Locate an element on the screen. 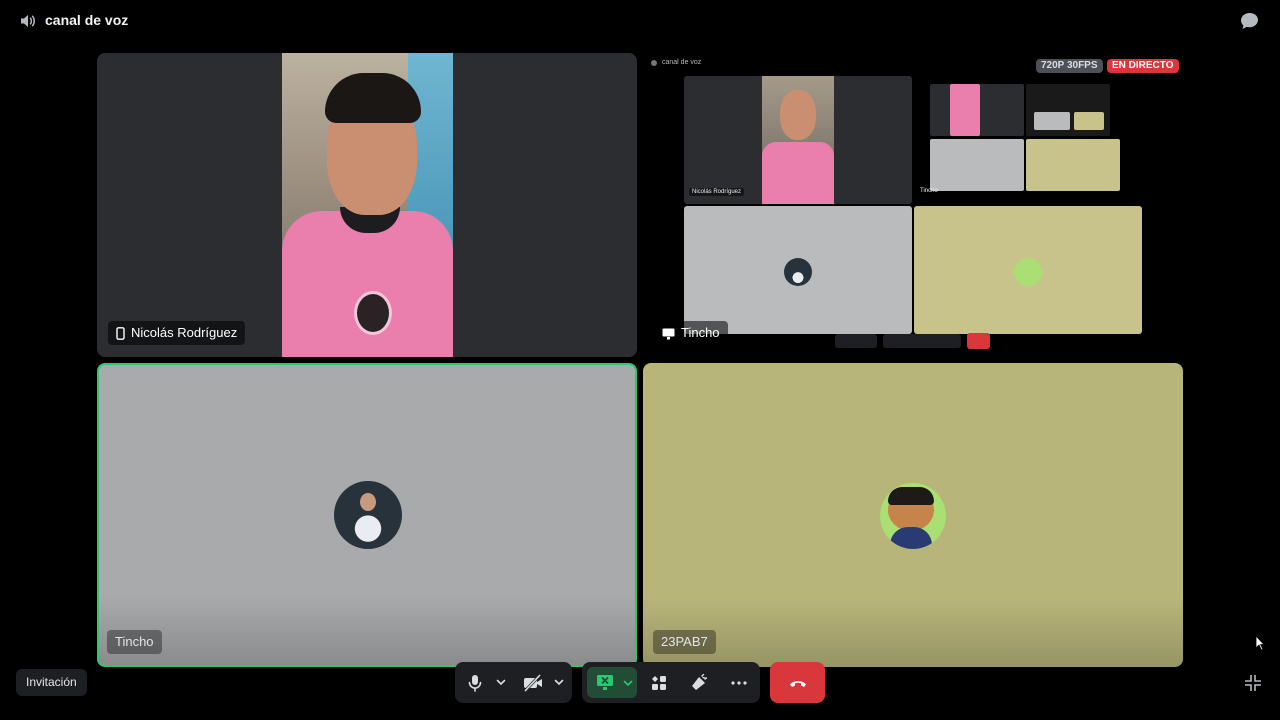 The width and height of the screenshot is (1280, 720). end-call-icon is located at coordinates (797, 683).